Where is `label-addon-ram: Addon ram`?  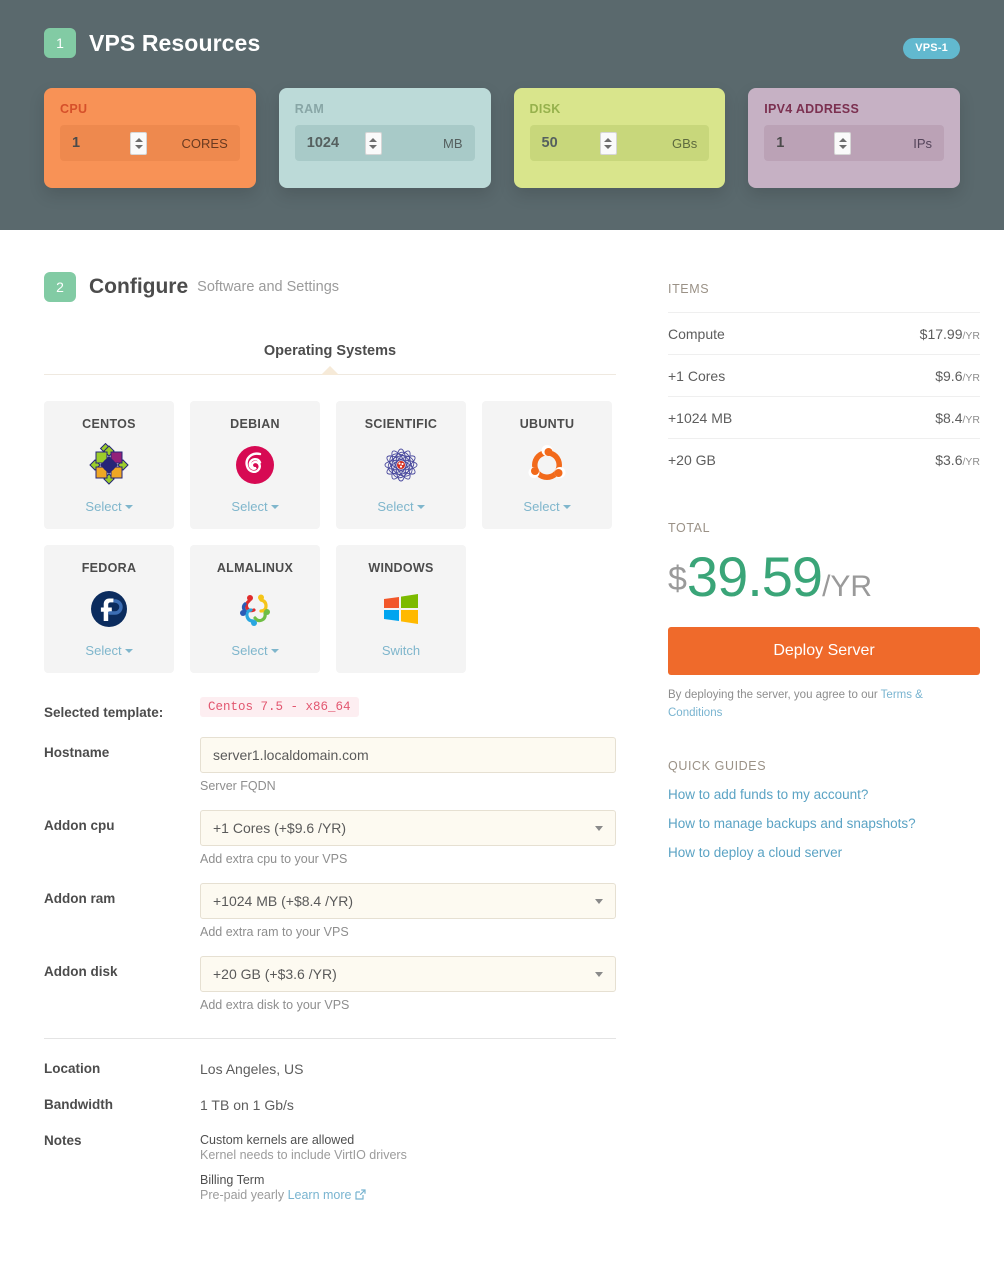
label-addon-ram: Addon ram is located at coordinates (80, 898).